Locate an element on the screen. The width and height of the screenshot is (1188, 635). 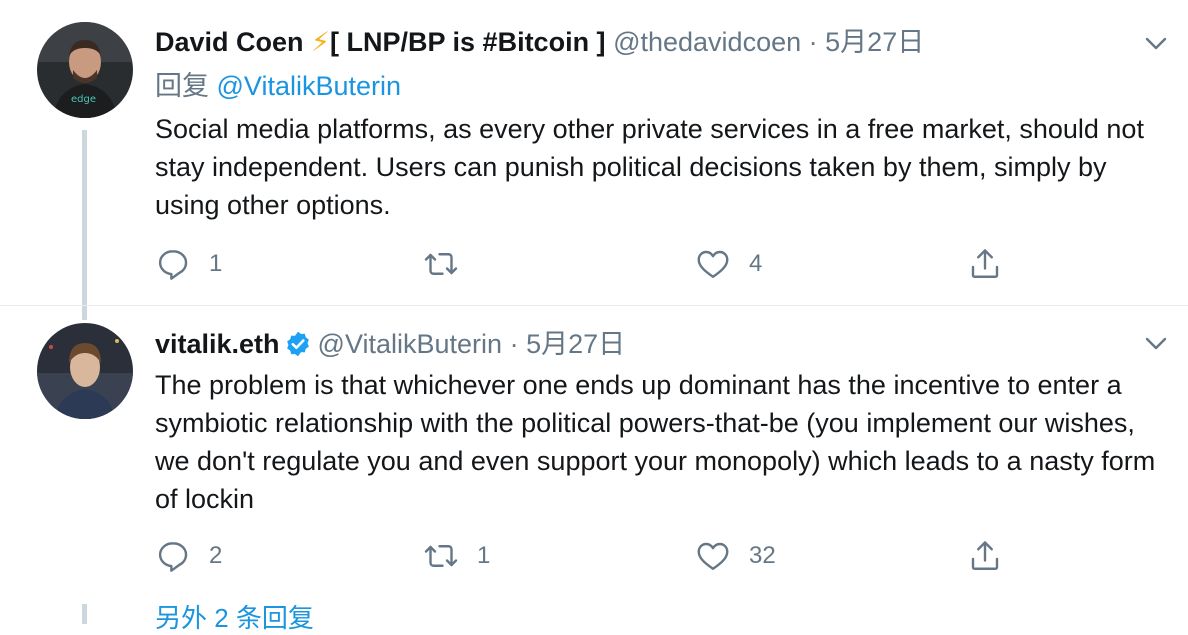
tweet-header: vitalik.eth @VitalikButerin · 5月27日 is located at coordinates (390, 344).